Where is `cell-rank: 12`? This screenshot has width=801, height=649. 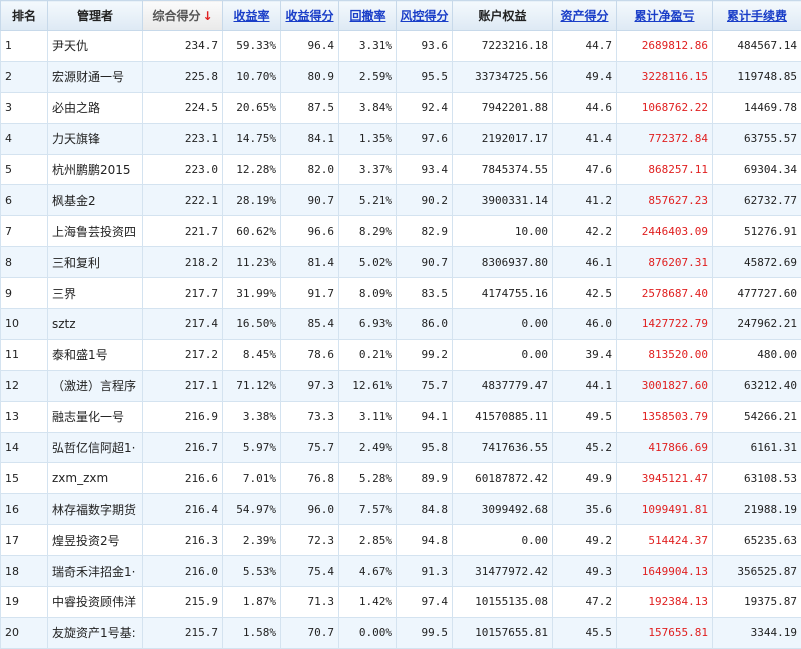
cell-rank: 12 is located at coordinates (24, 385).